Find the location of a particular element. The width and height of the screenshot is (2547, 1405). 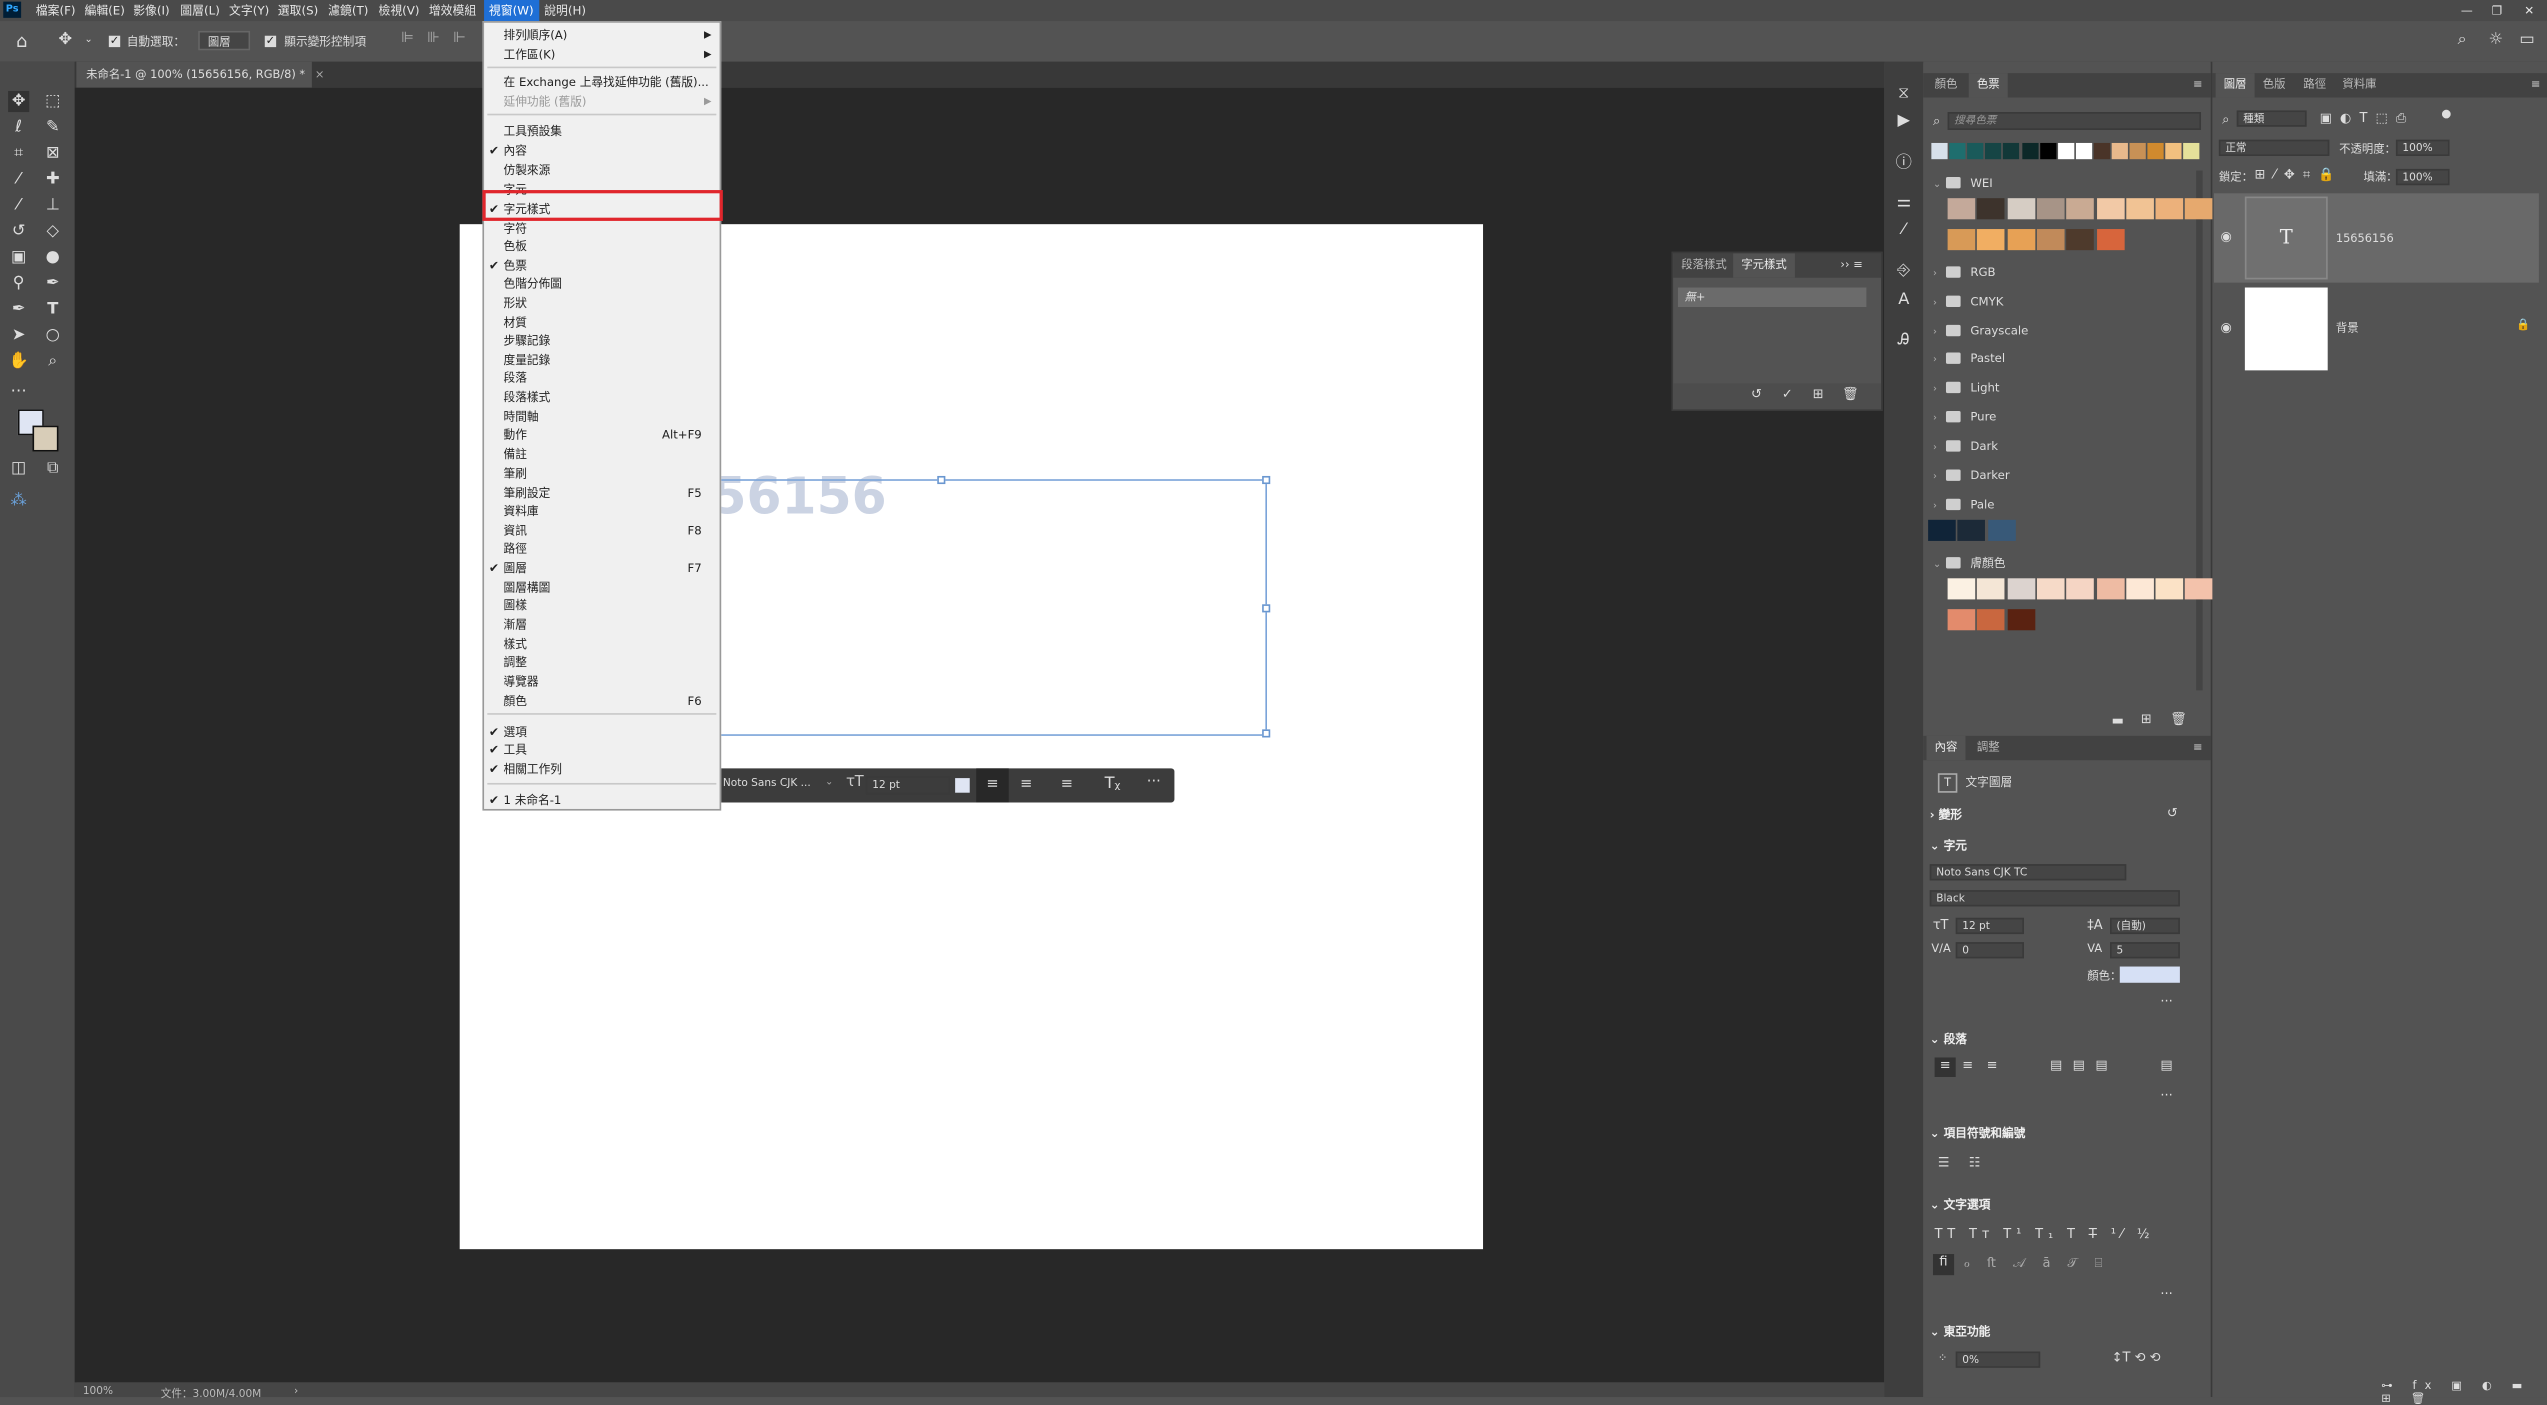

crop-tool-icon: ⌗ is located at coordinates (18, 153).